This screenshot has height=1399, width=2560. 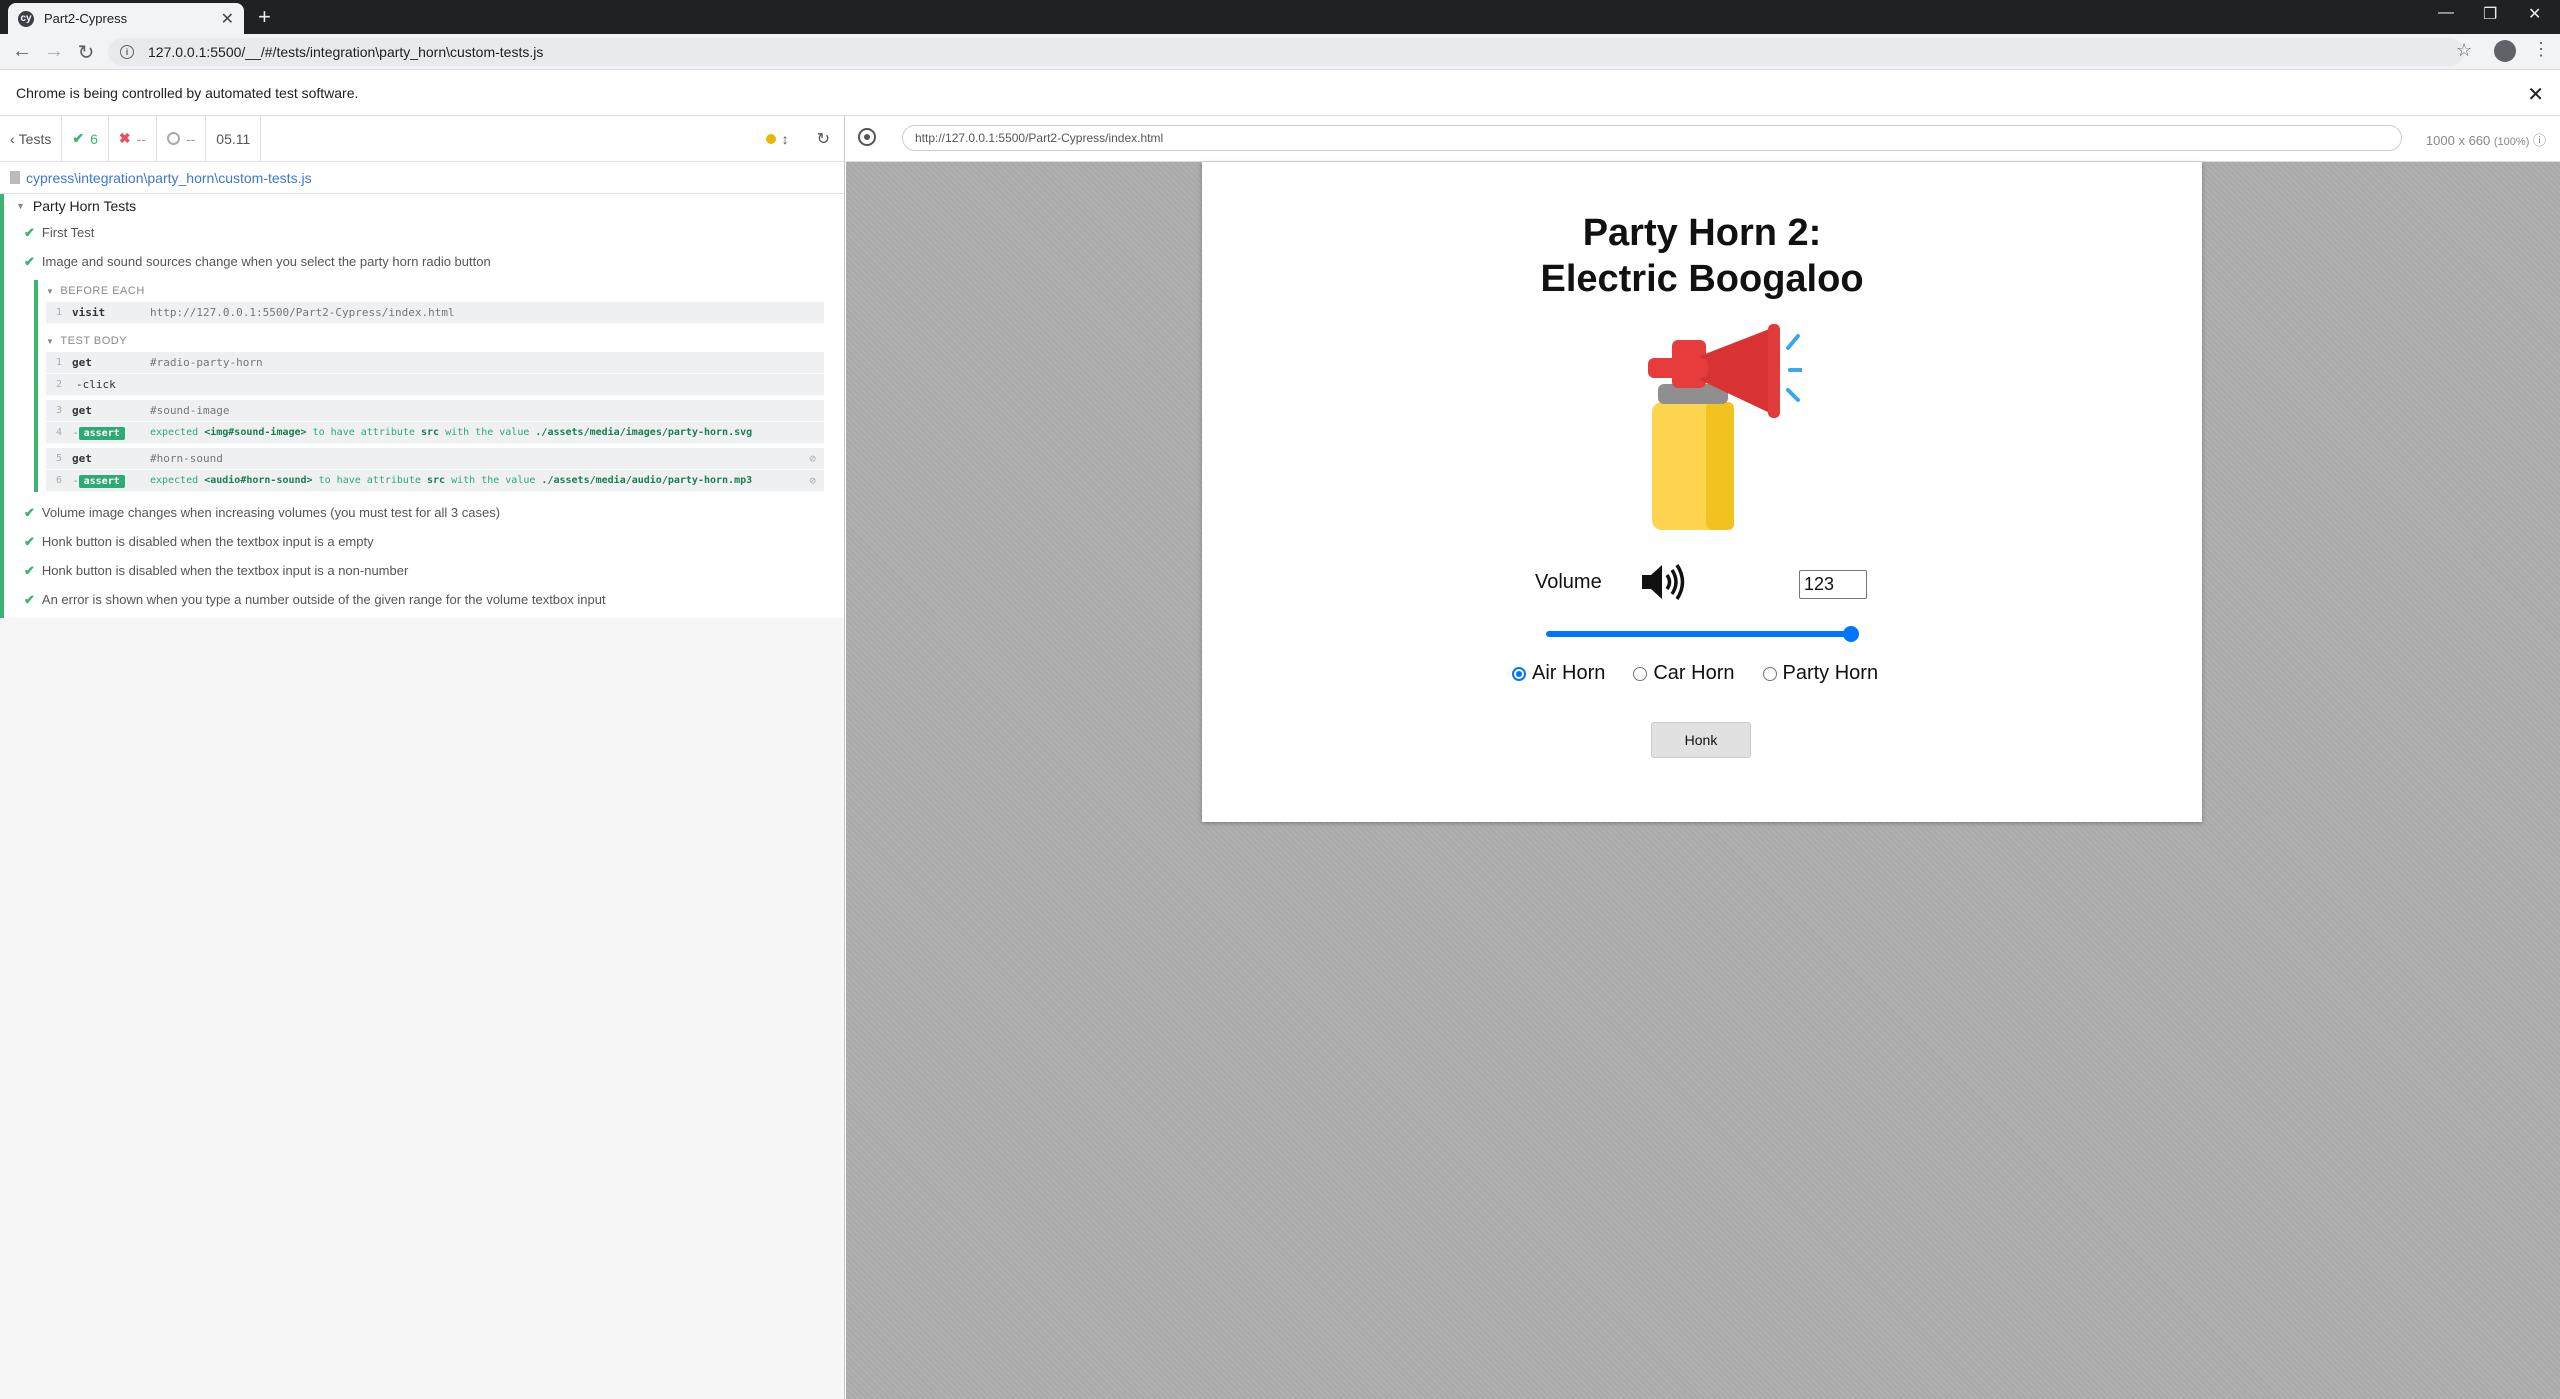 What do you see at coordinates (1851, 634) in the screenshot?
I see `volume-slider-thumb` at bounding box center [1851, 634].